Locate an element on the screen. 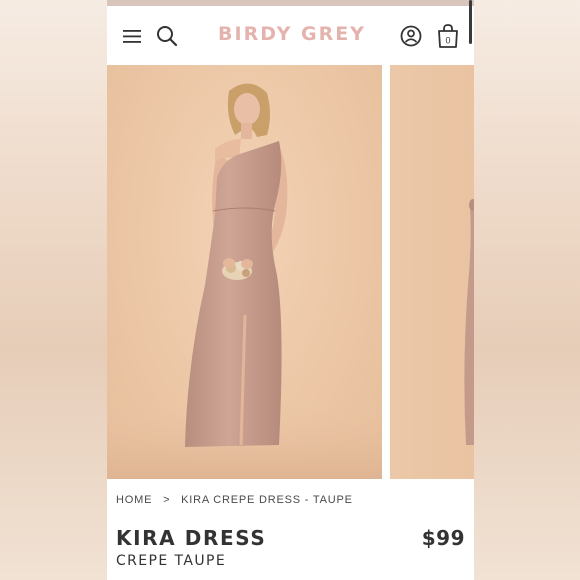 The width and height of the screenshot is (580, 580). hamburger-menu-icon is located at coordinates (132, 36).